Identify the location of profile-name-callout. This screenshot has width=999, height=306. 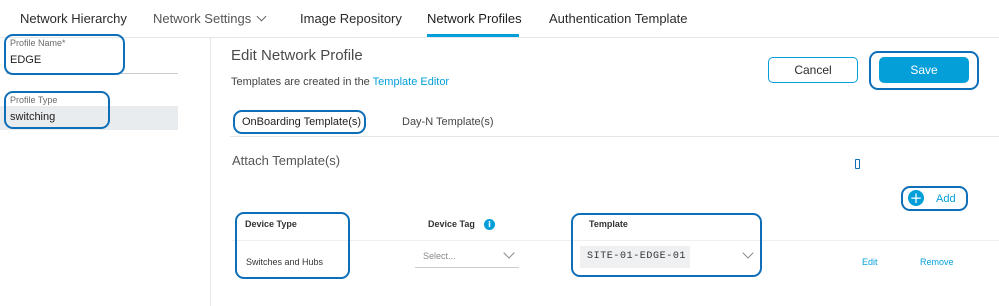
(64, 54).